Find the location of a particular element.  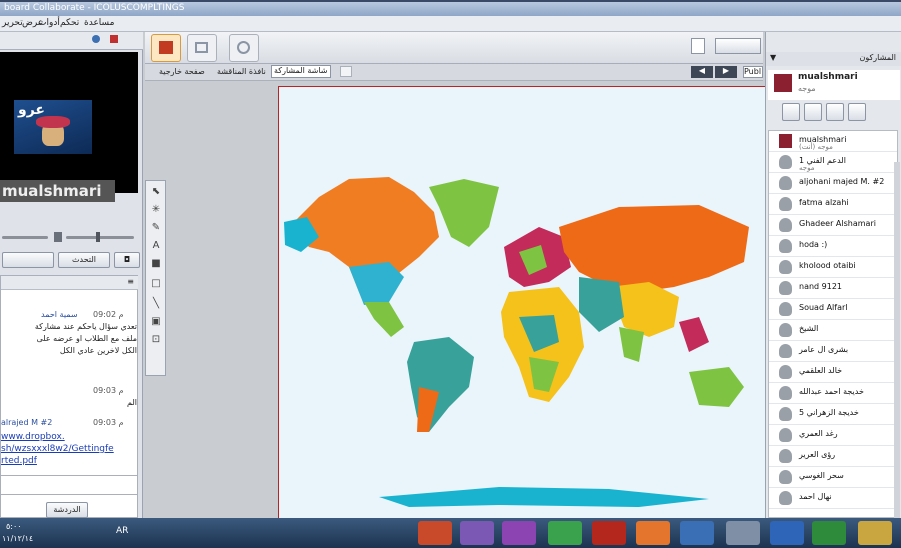

select-tool-icon: ⬉ is located at coordinates (156, 192).